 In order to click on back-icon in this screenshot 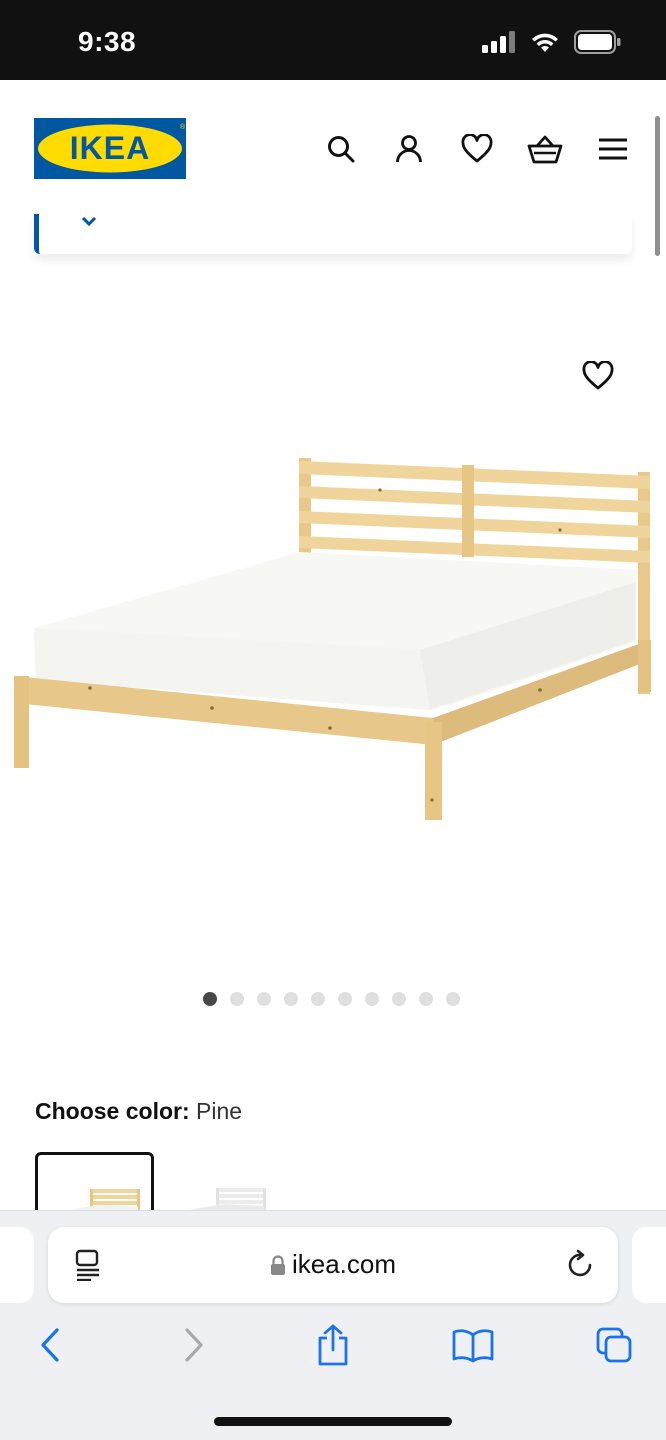, I will do `click(50, 1345)`.